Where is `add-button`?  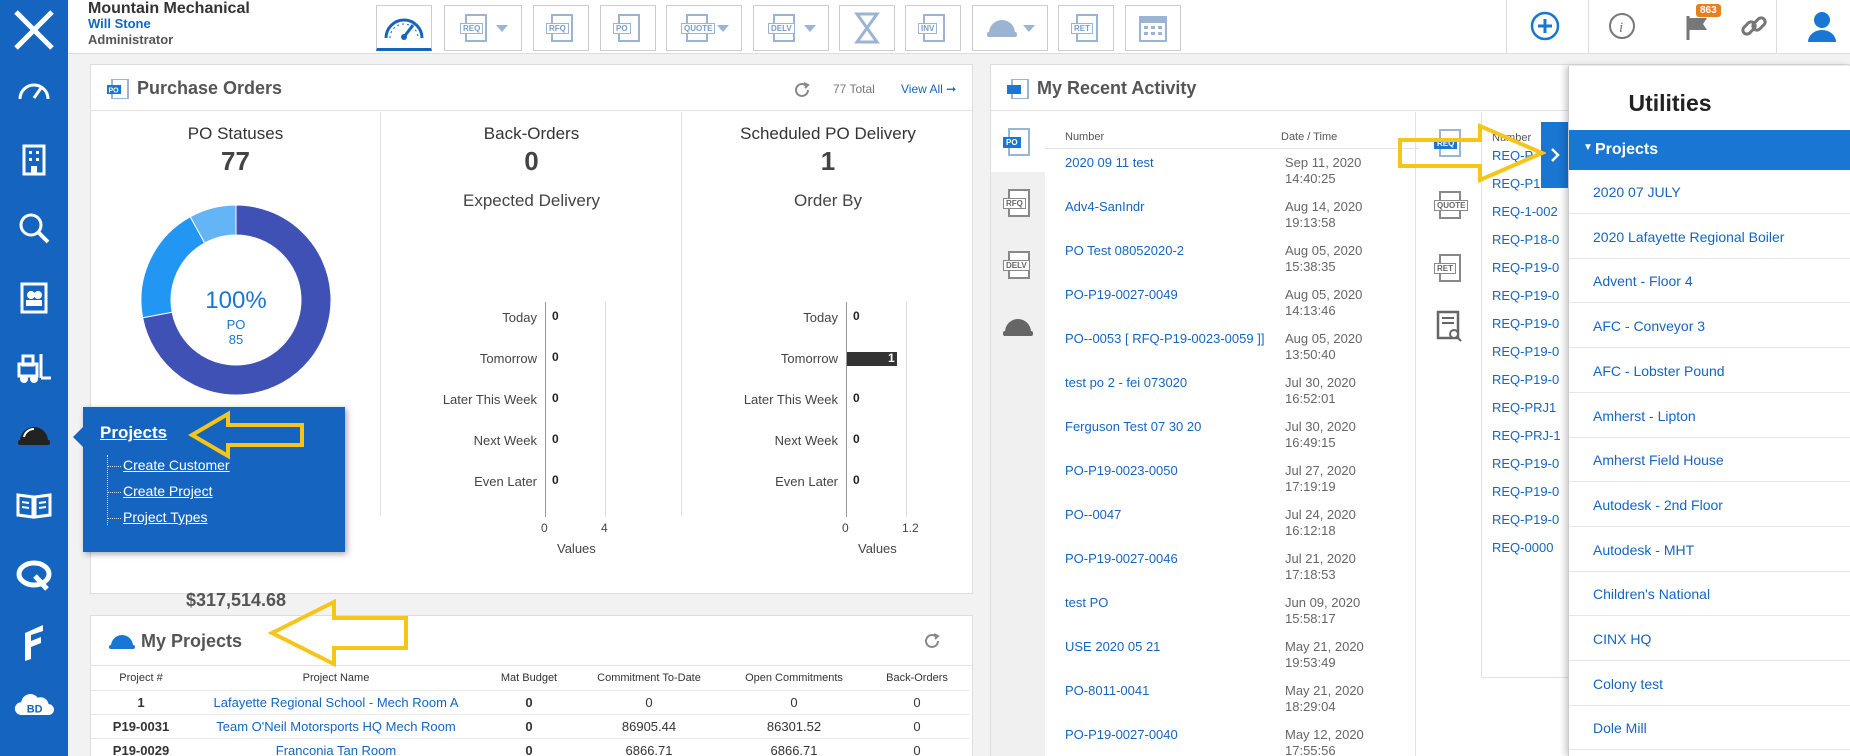
add-button is located at coordinates (1545, 26).